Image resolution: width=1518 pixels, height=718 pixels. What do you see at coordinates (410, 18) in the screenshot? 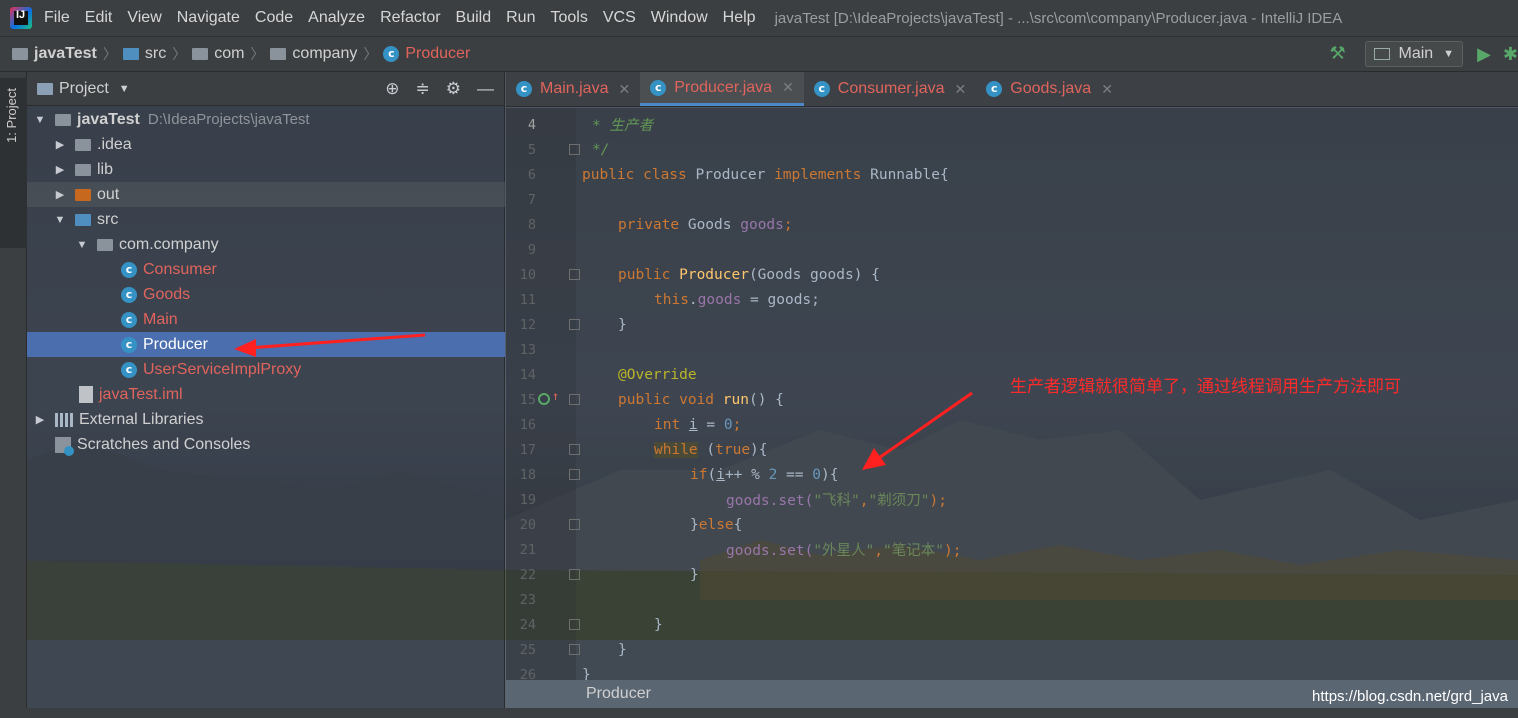
I see `menu-refactor: Refactor` at bounding box center [410, 18].